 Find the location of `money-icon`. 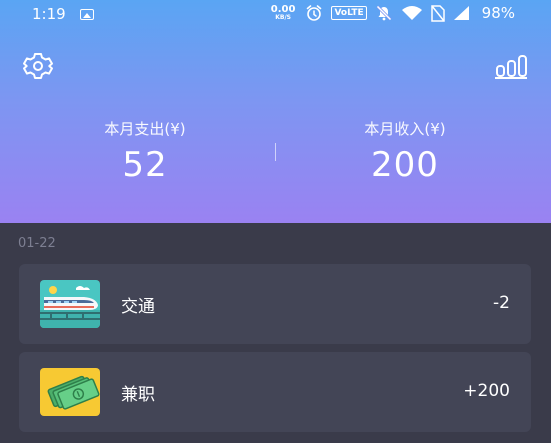

money-icon is located at coordinates (70, 392).